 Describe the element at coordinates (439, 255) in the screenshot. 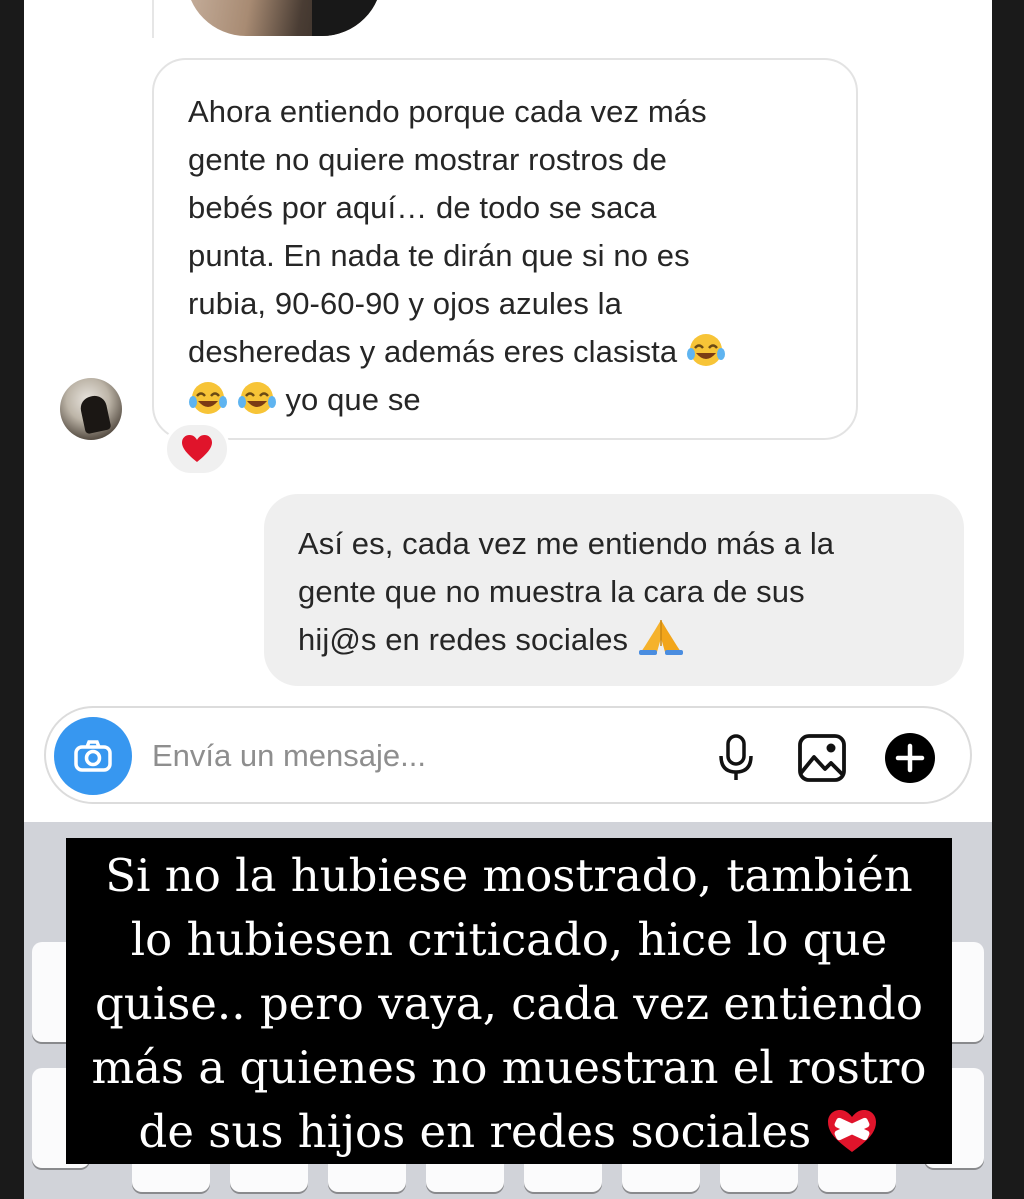

I see `message-line: punta. En nada te dirán que si no es` at that location.